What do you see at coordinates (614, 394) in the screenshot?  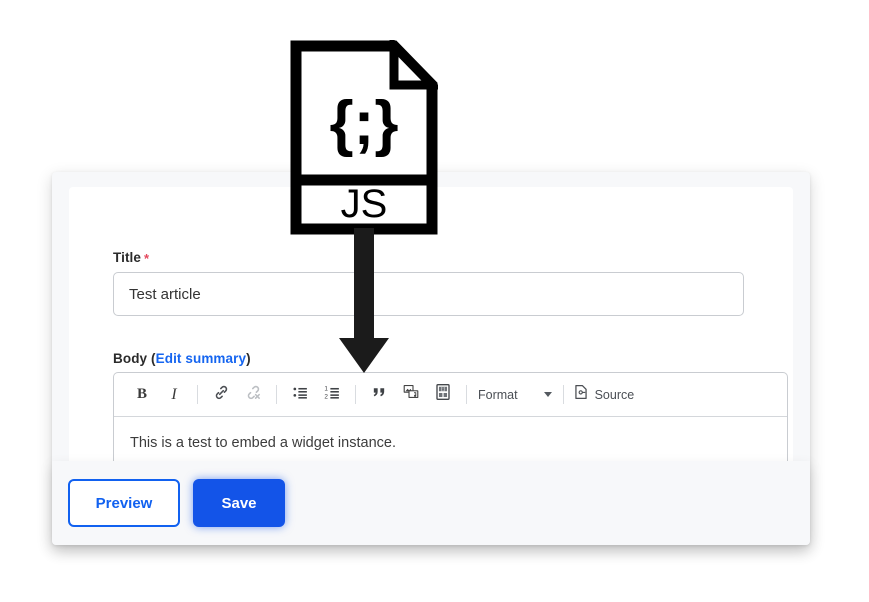 I see `source-button-label: Source` at bounding box center [614, 394].